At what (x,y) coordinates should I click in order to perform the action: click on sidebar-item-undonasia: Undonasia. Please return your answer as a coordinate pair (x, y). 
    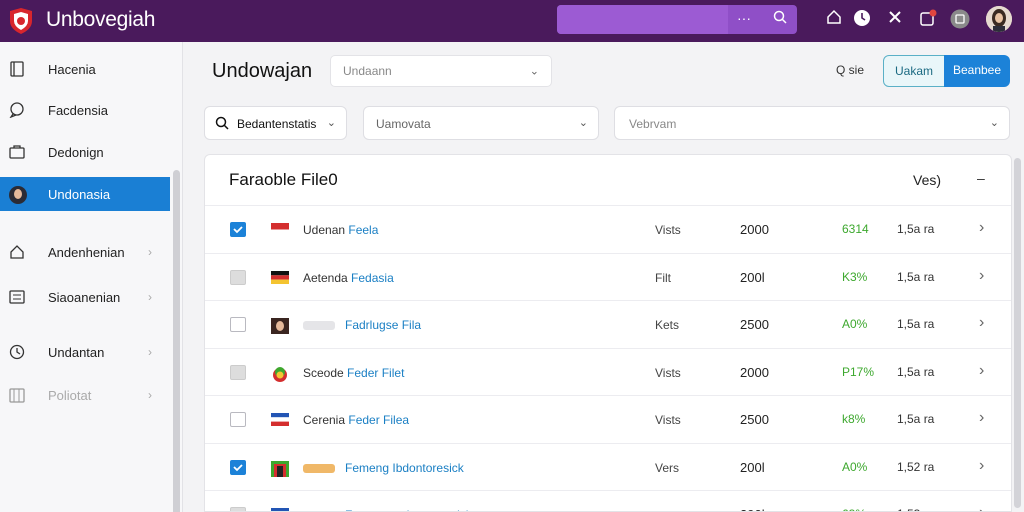
    Looking at the image, I should click on (85, 194).